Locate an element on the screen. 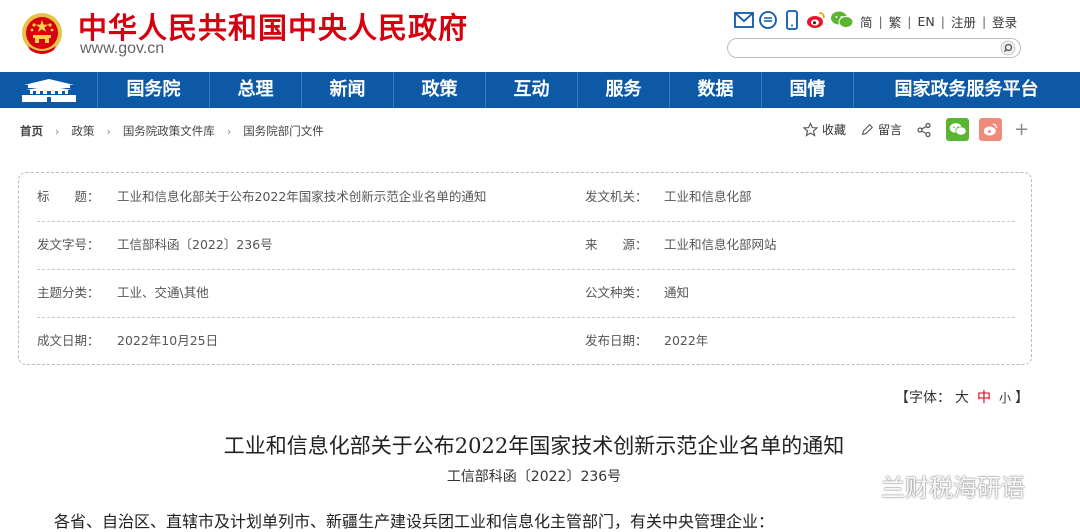 The height and width of the screenshot is (532, 1080). weibo-share-button is located at coordinates (991, 129).